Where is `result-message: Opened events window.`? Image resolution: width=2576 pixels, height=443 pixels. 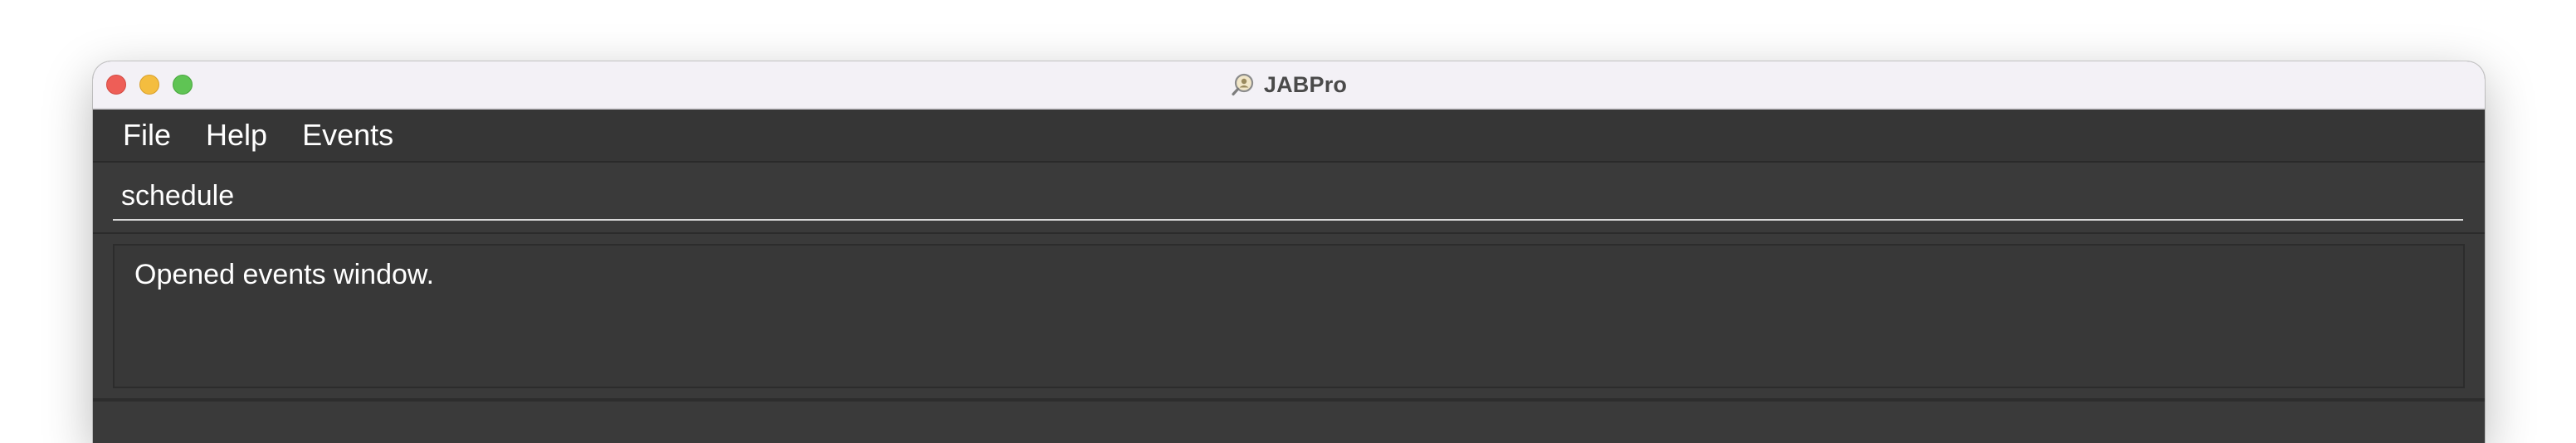
result-message: Opened events window. is located at coordinates (285, 274).